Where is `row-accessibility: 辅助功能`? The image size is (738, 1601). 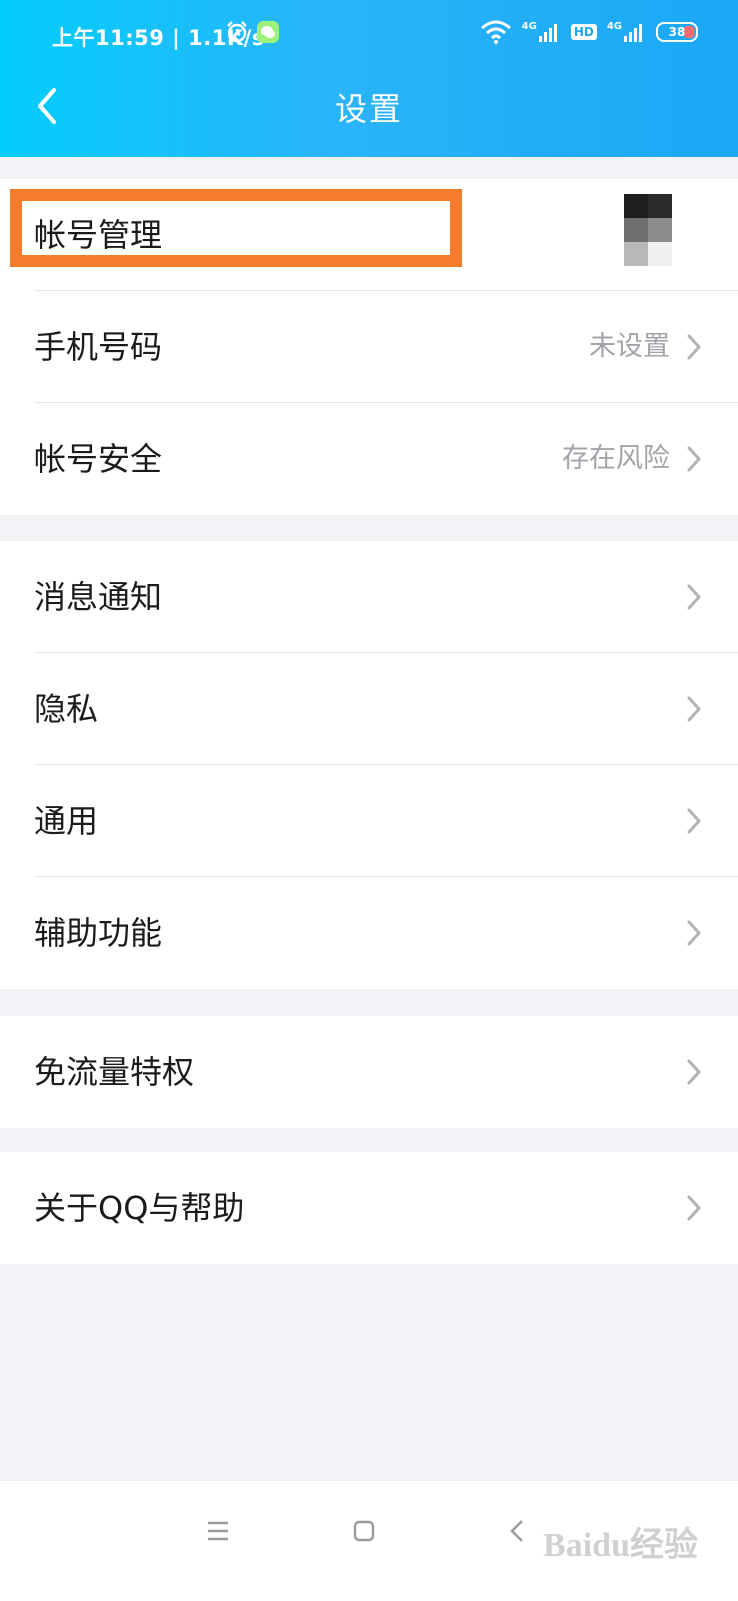 row-accessibility: 辅助功能 is located at coordinates (369, 933).